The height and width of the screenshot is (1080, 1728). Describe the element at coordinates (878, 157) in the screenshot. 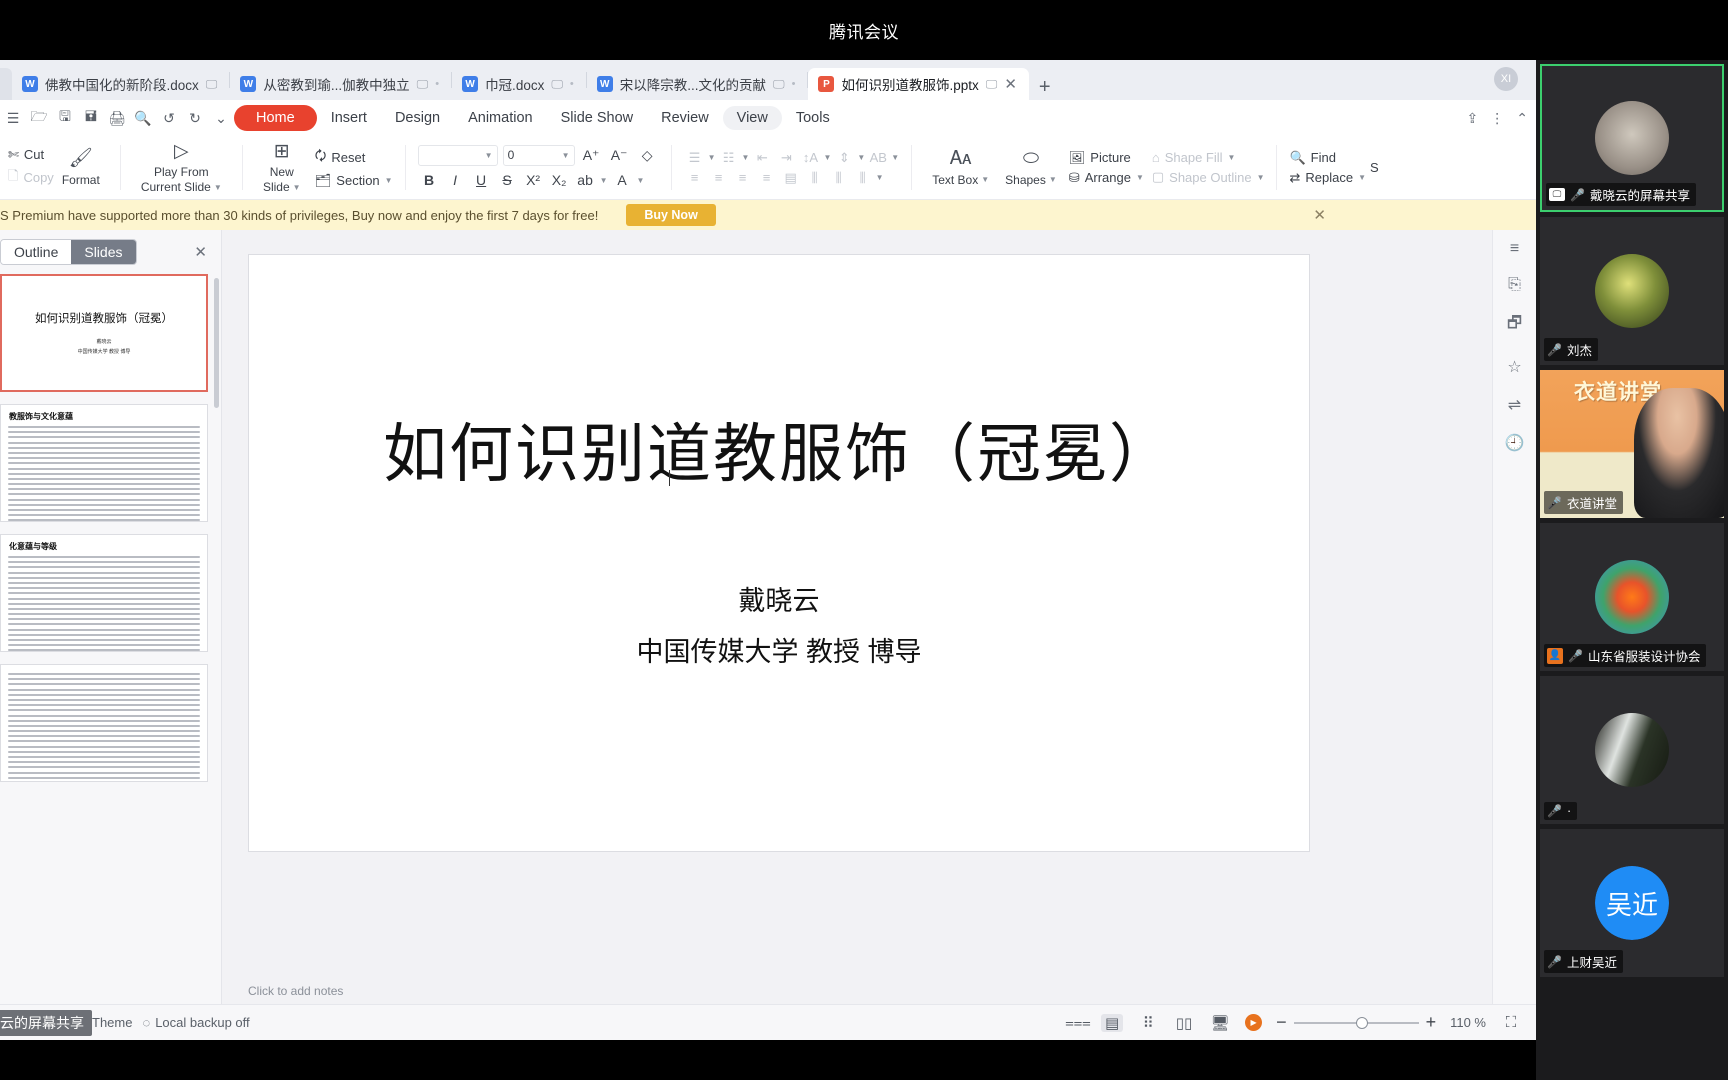

I see `text-align-icon: AB` at that location.